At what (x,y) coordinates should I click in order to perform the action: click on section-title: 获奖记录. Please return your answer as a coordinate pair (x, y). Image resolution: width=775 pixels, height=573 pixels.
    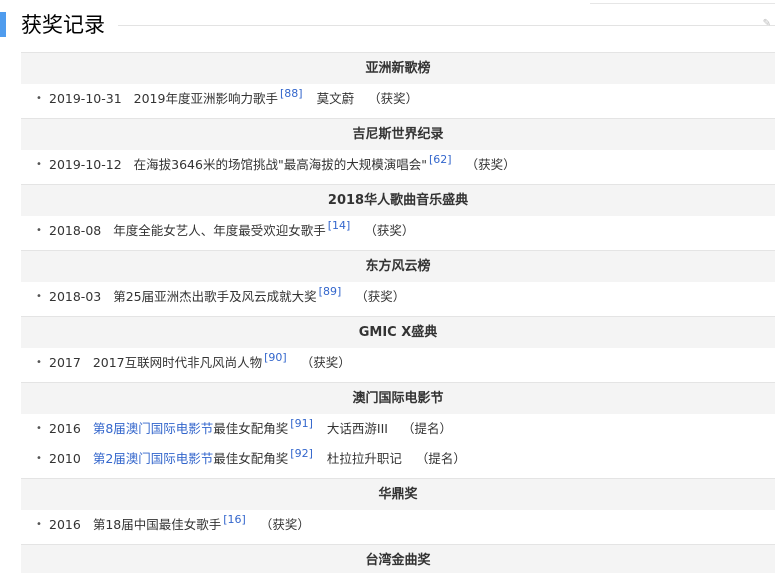
    Looking at the image, I should click on (63, 25).